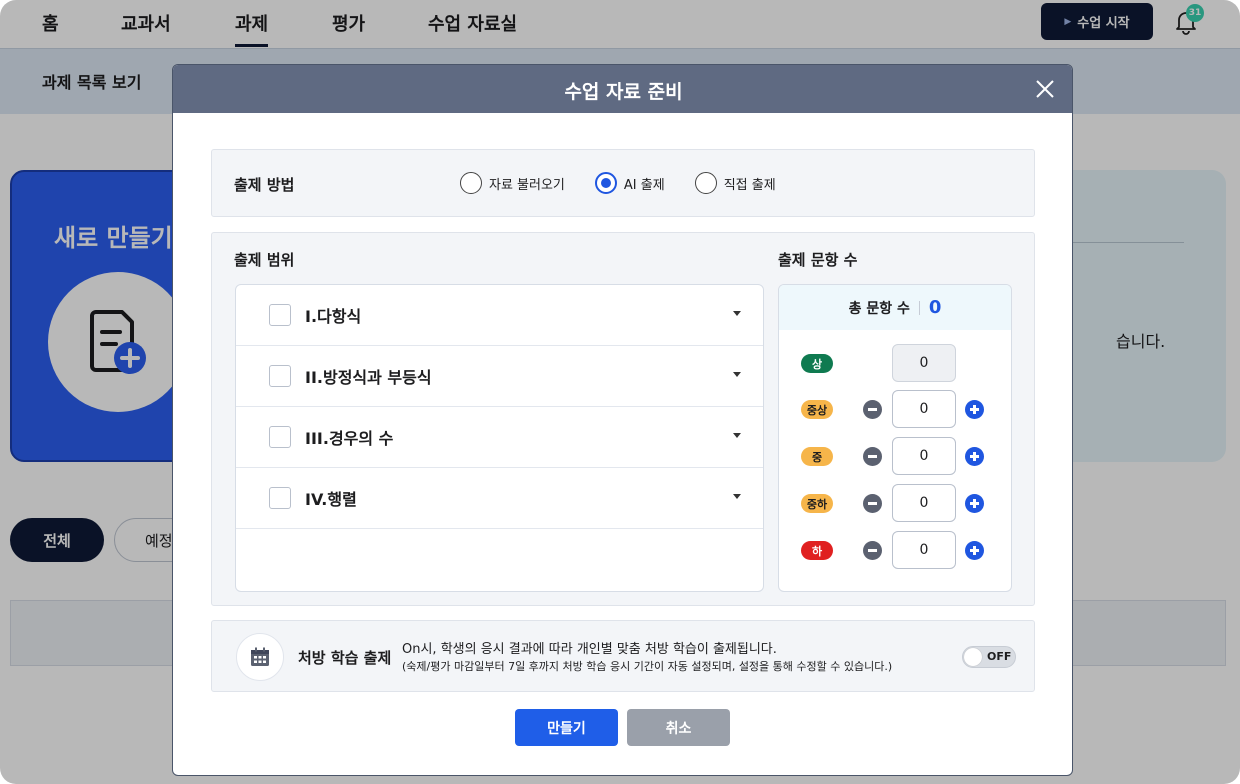  I want to click on prescription-description: On시, 학생의 응시 결과에 따라 개인별 맞춤 처방 학습이 출제됩니다., so click(589, 649).